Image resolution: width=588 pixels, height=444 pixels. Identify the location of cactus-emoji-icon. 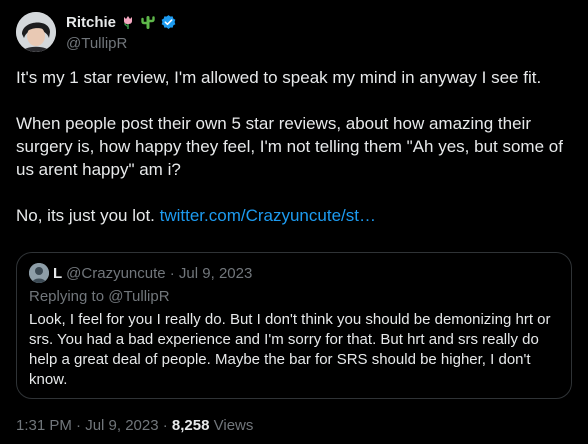
(148, 22).